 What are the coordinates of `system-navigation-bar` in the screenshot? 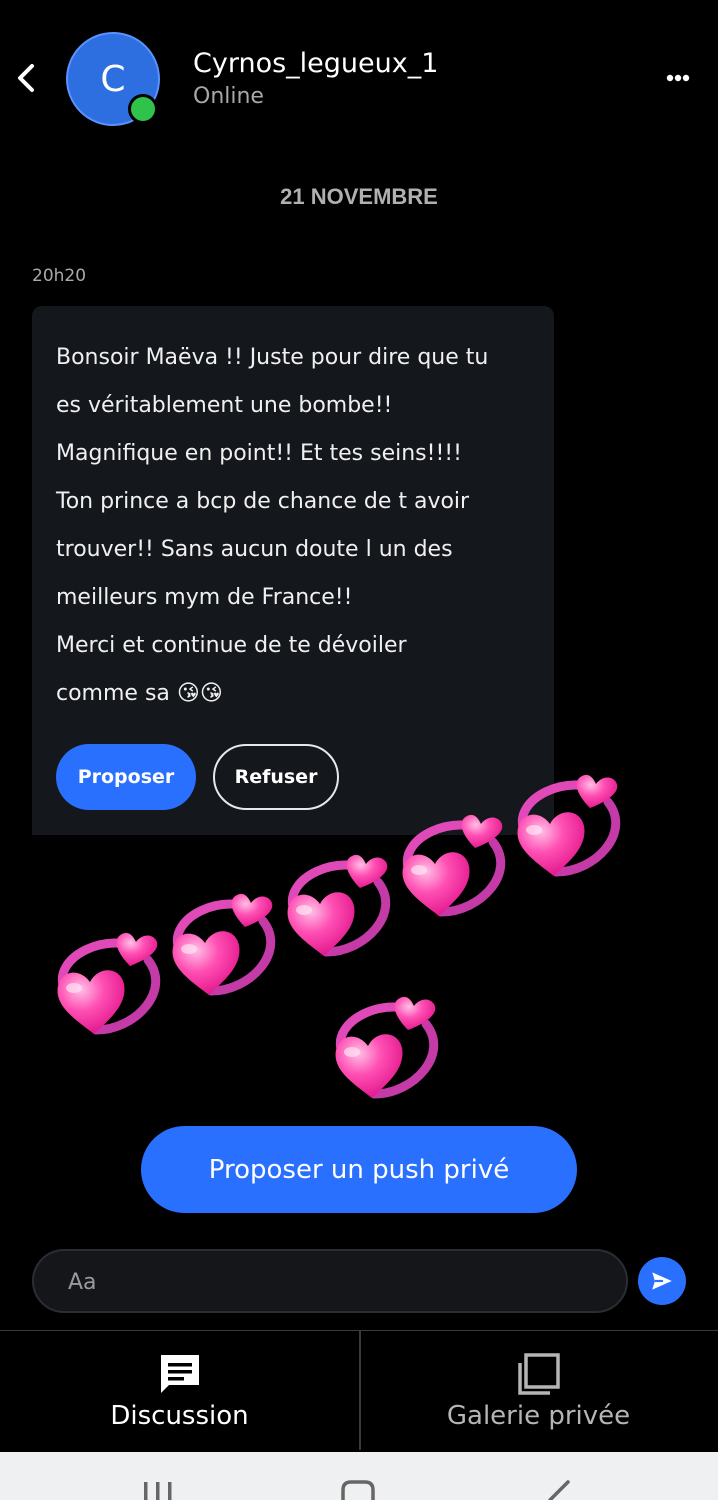 It's located at (359, 1476).